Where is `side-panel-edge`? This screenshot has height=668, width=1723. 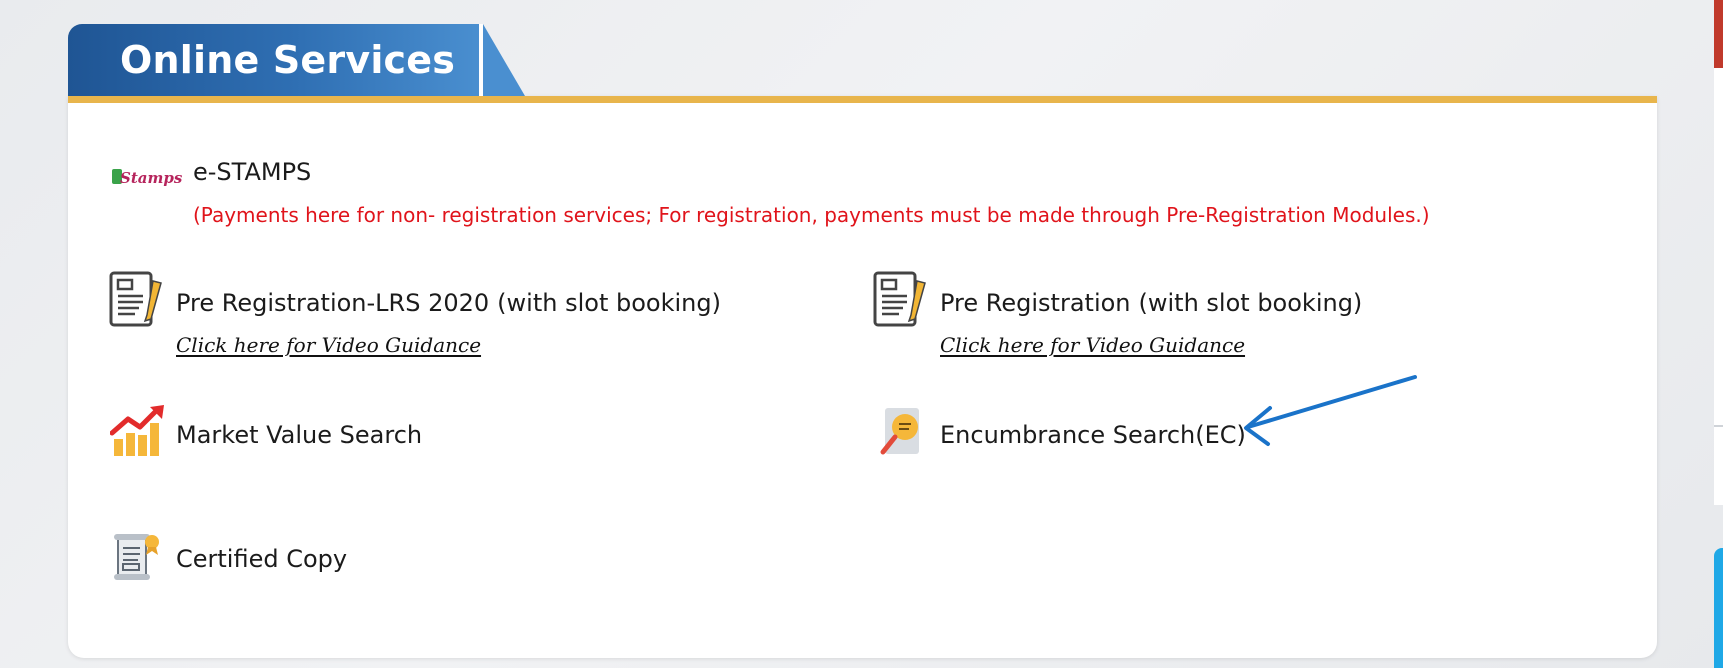
side-panel-edge is located at coordinates (1718, 252).